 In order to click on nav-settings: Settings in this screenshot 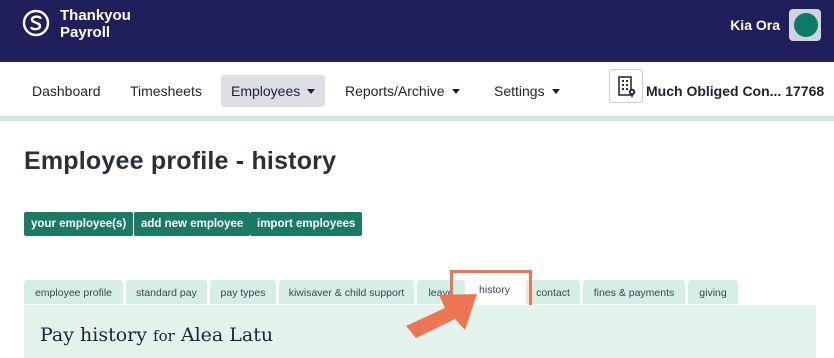, I will do `click(527, 91)`.